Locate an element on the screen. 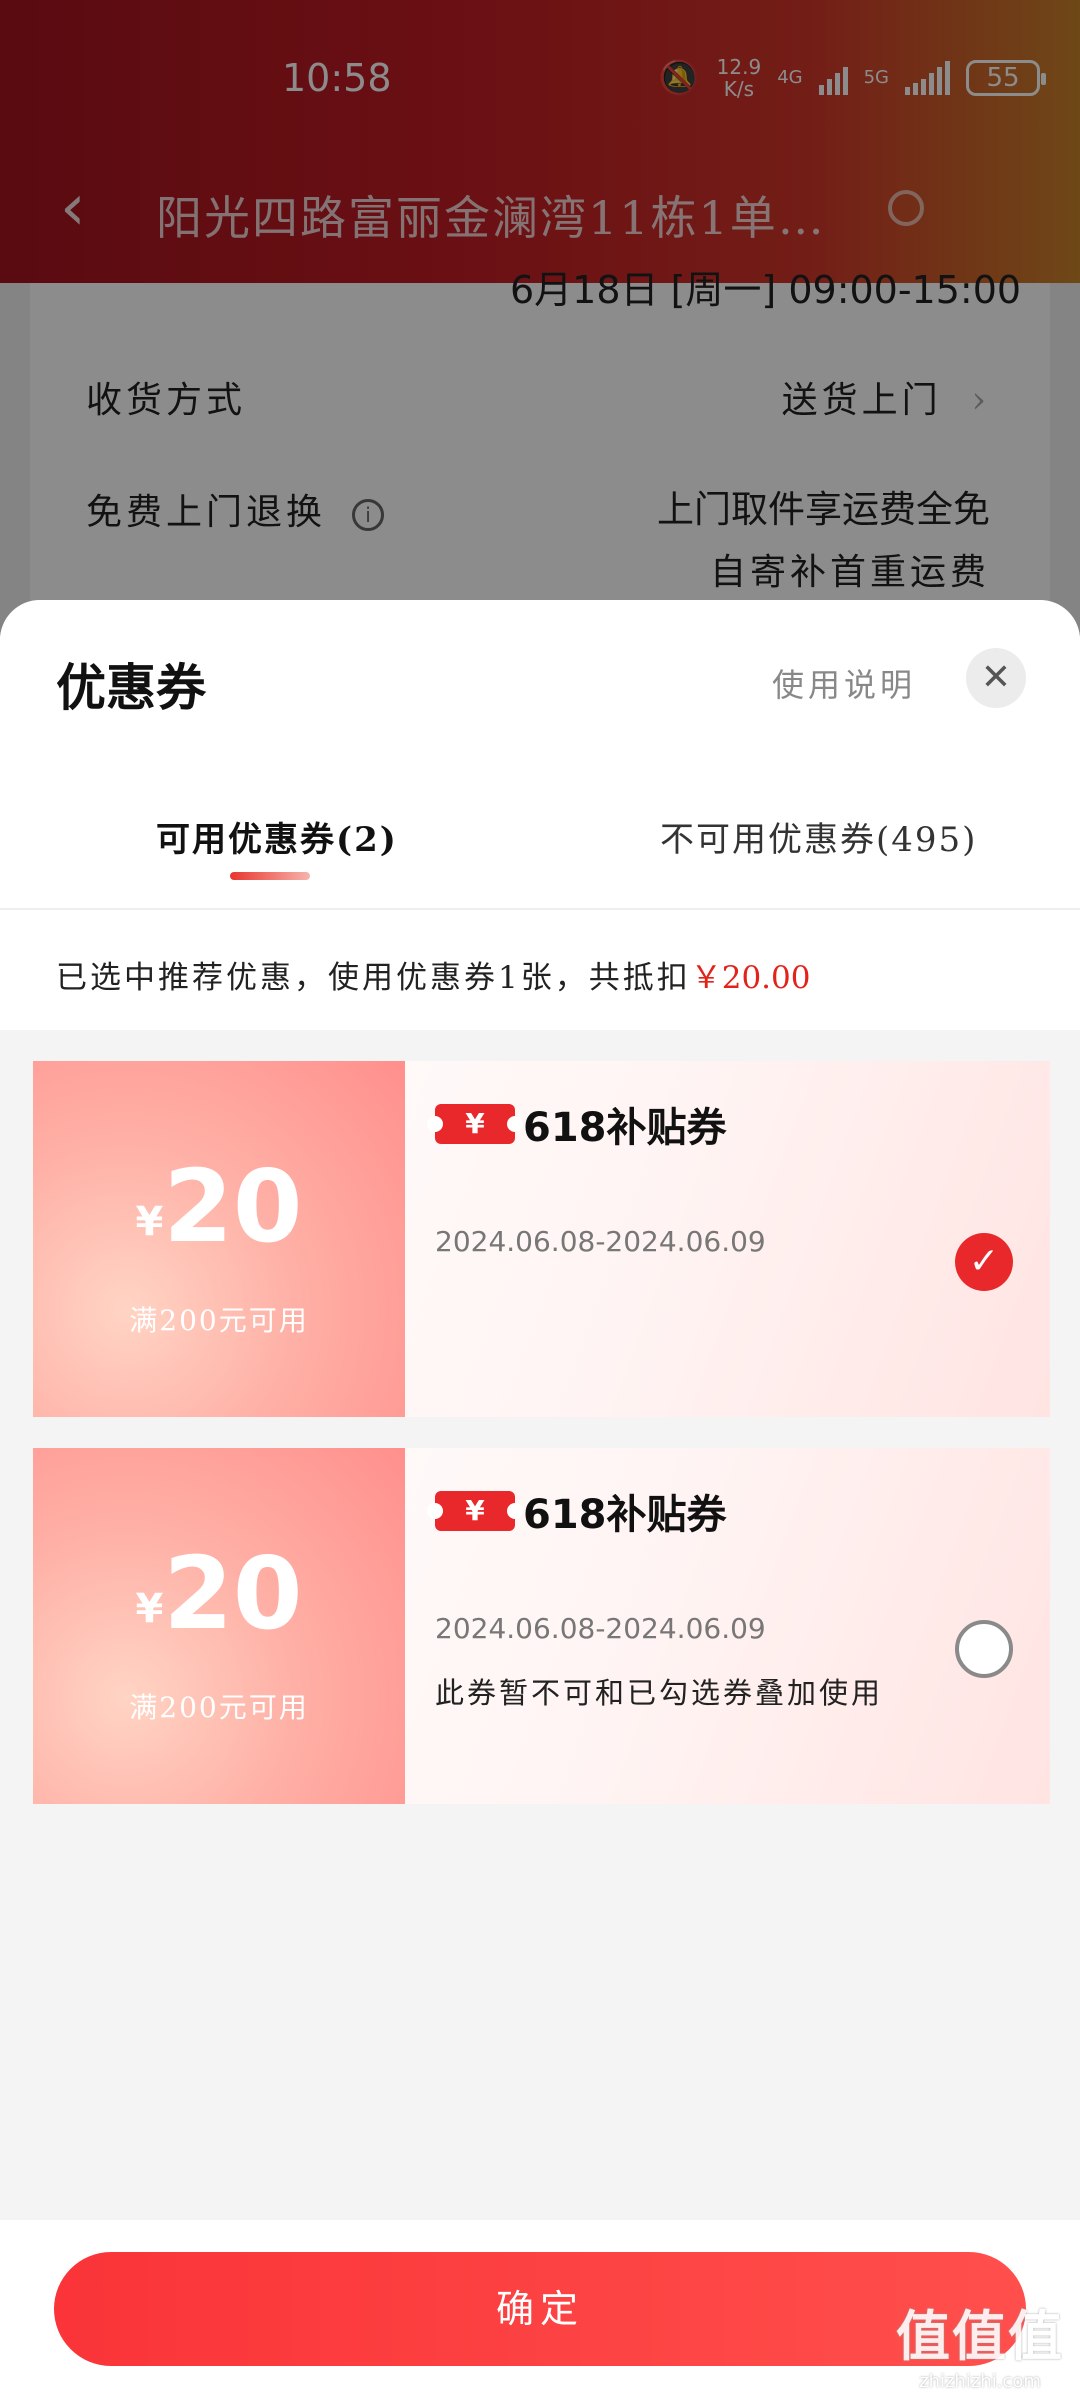  discount-summary: 已选中推荐优惠，使用优惠券1张，共抵扣￥20.00 is located at coordinates (433, 978).